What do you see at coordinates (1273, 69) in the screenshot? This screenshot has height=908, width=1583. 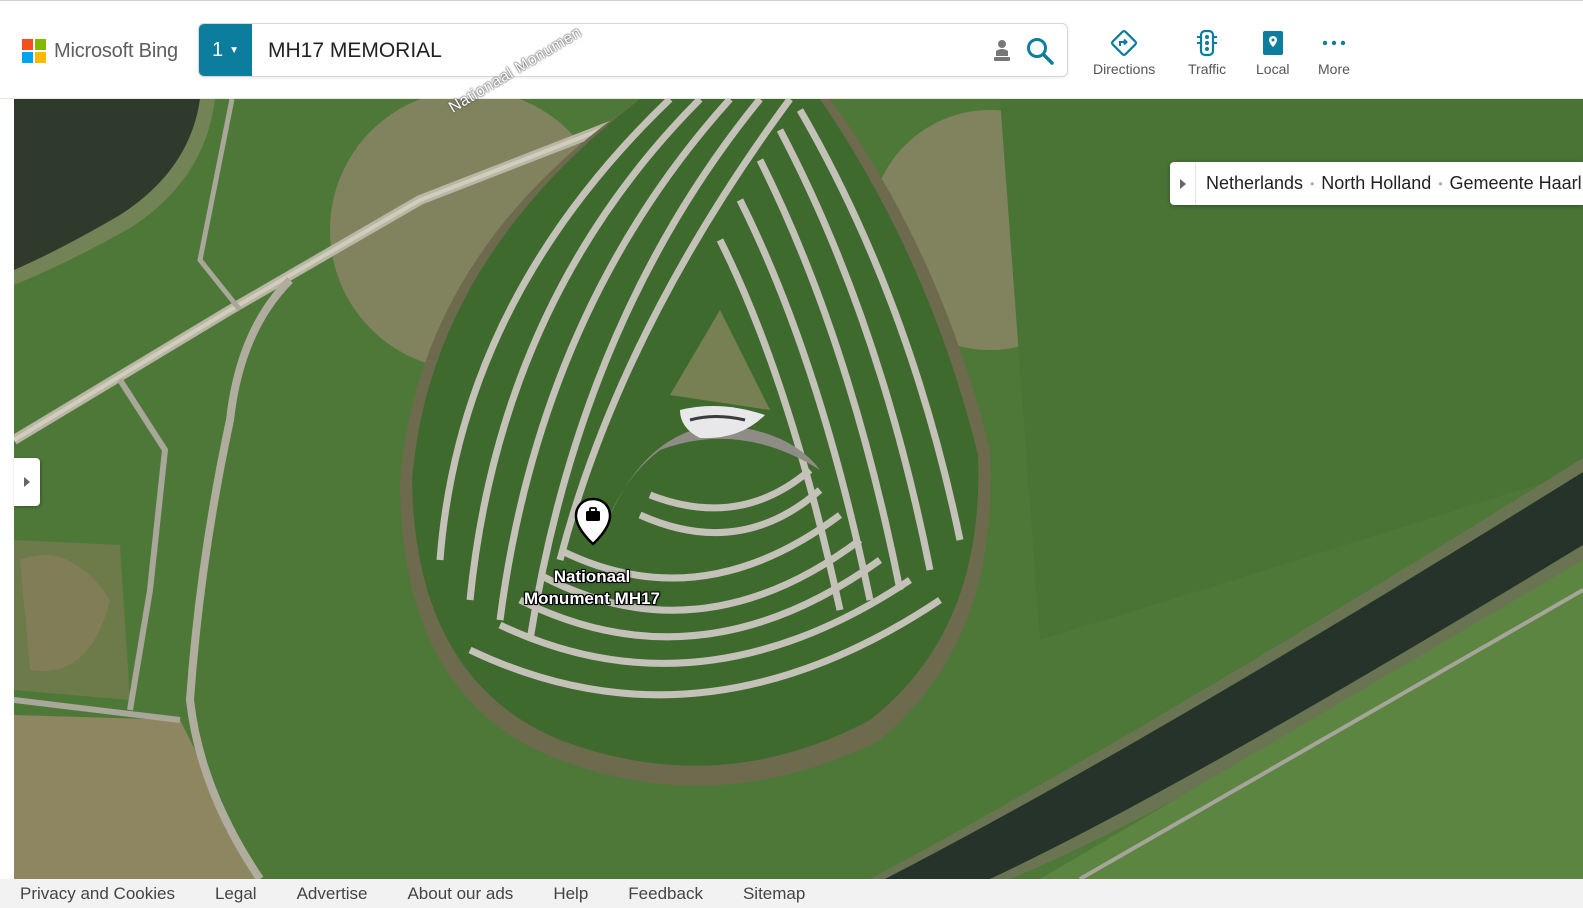 I see `nav-local-label: Local` at bounding box center [1273, 69].